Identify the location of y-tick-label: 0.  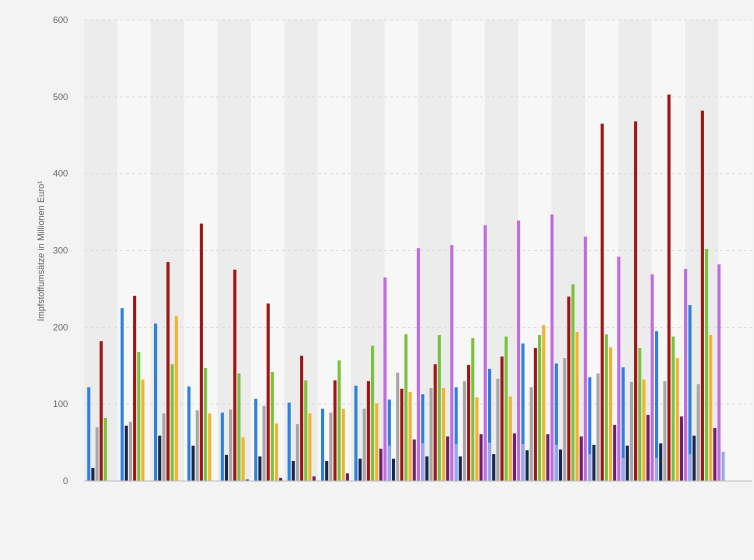
(65, 481).